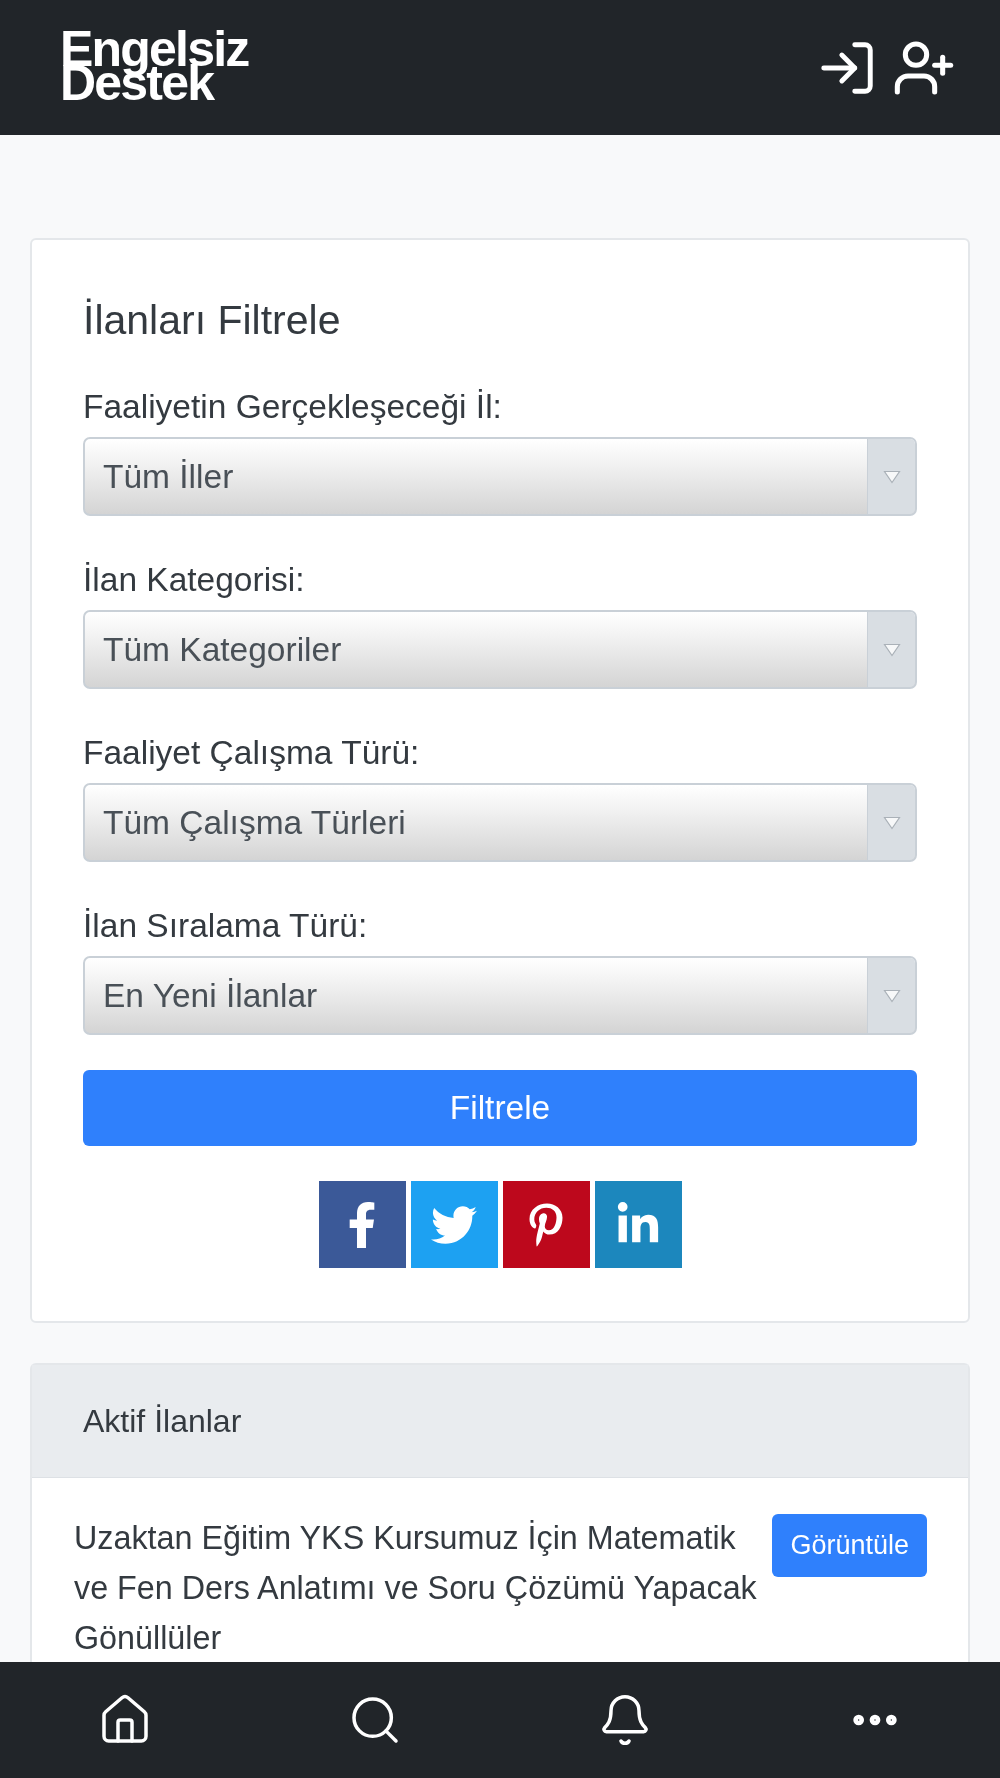  What do you see at coordinates (500, 476) in the screenshot?
I see `select-field: Tüm İller` at bounding box center [500, 476].